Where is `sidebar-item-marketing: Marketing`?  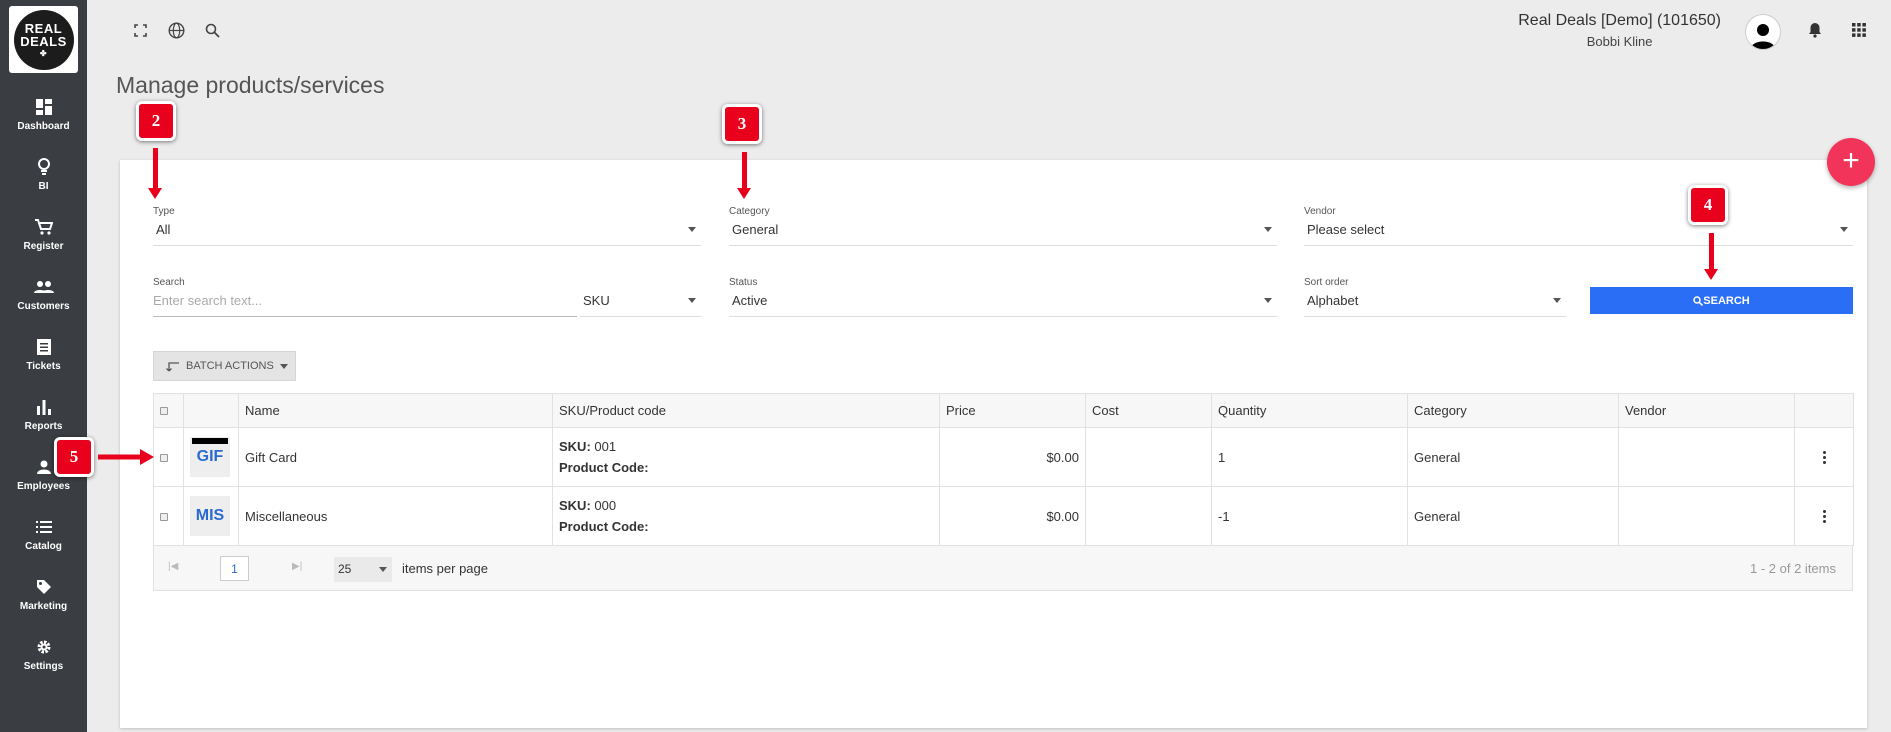
sidebar-item-marketing: Marketing is located at coordinates (43, 602).